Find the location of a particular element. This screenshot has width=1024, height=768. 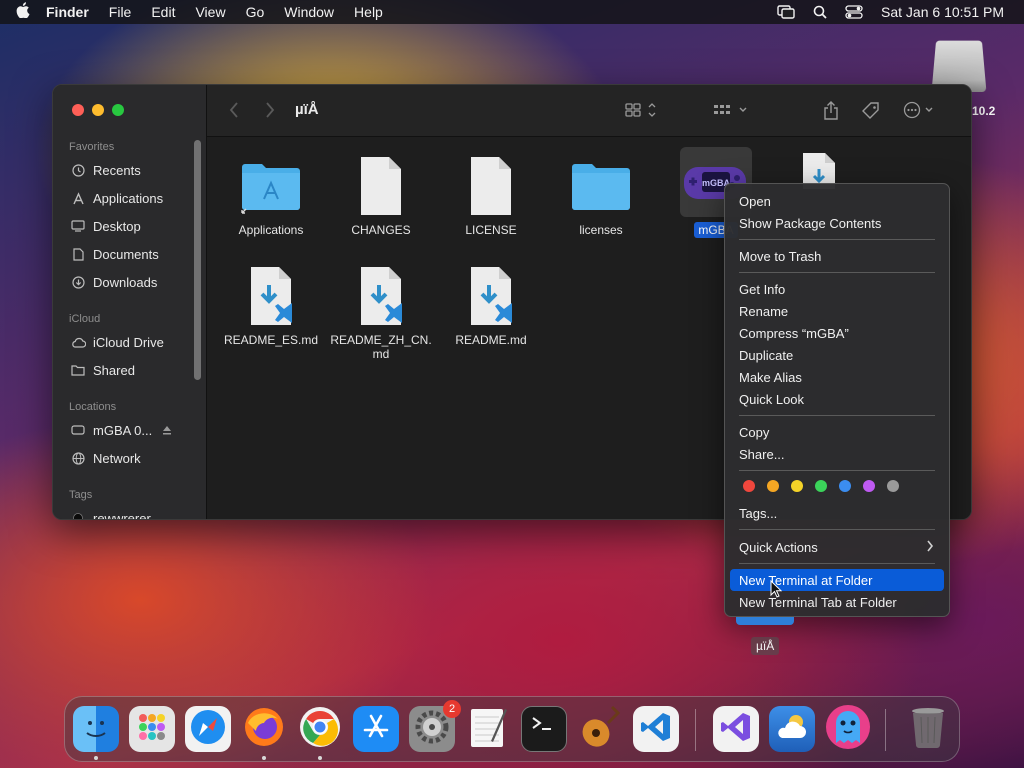

dock-app-vscode is located at coordinates (656, 729).